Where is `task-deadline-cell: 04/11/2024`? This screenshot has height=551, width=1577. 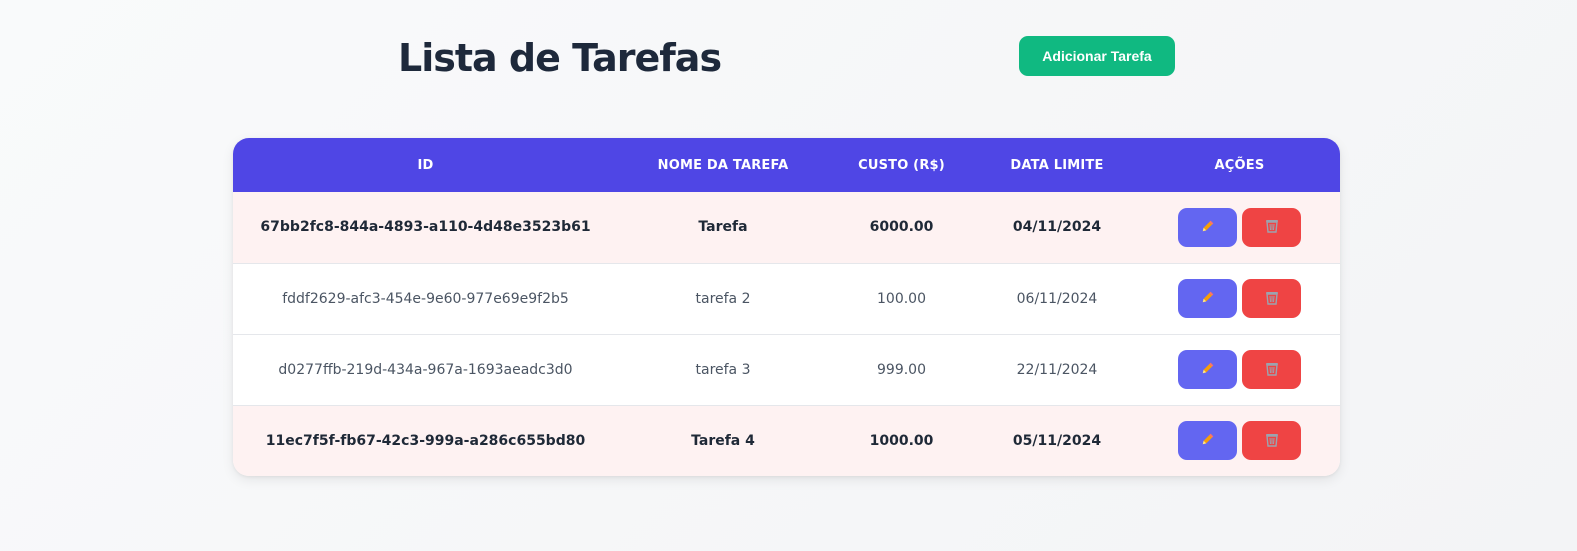
task-deadline-cell: 04/11/2024 is located at coordinates (1057, 227).